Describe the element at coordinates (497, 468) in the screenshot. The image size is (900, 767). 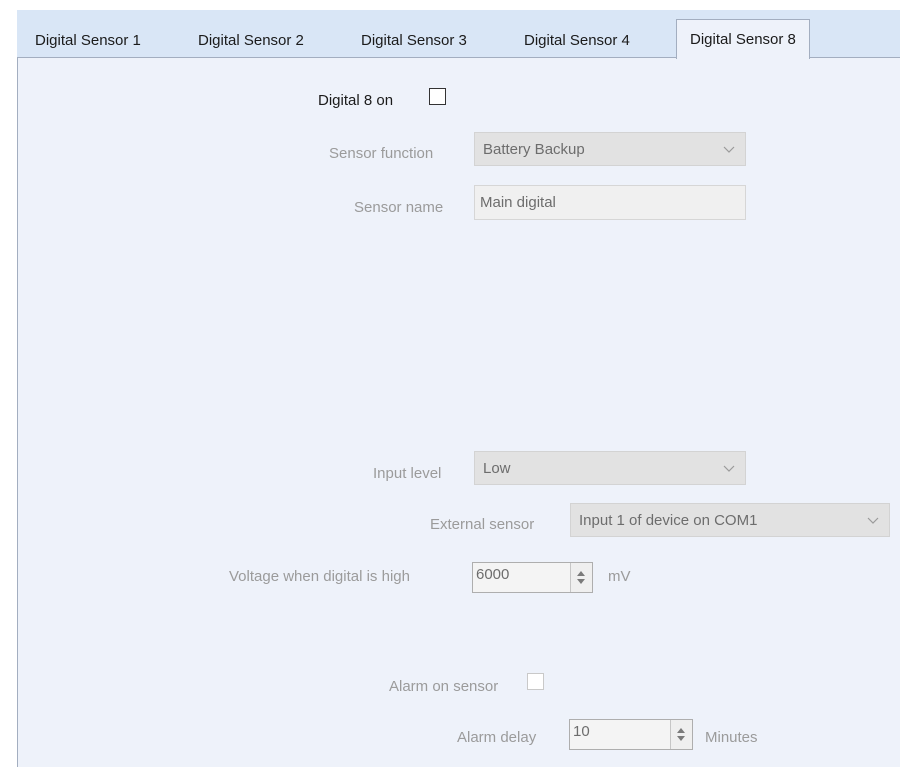
I see `input-level-value: Low` at that location.